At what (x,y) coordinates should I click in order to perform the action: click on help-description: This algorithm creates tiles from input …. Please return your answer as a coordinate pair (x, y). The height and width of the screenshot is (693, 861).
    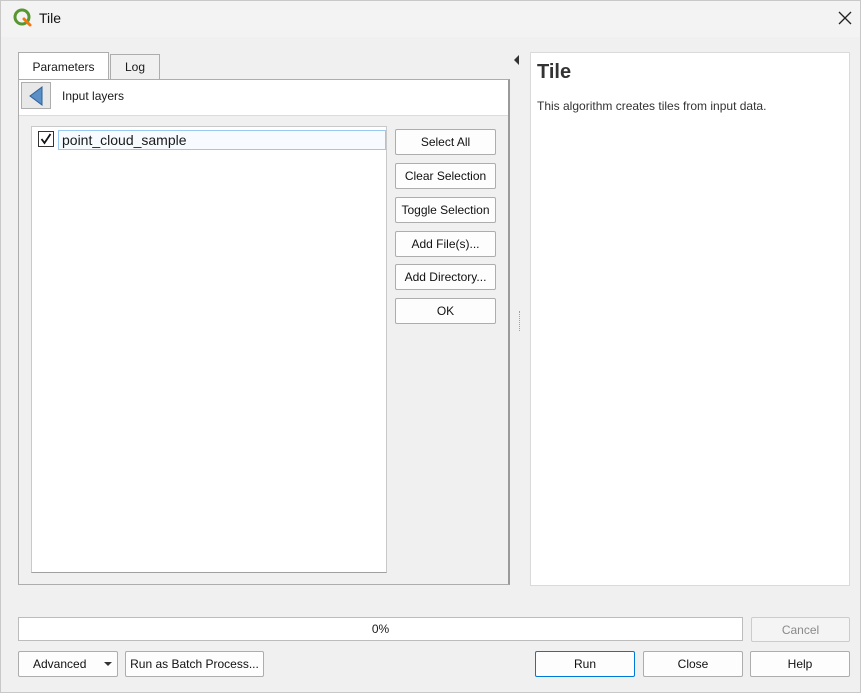
    Looking at the image, I should click on (652, 106).